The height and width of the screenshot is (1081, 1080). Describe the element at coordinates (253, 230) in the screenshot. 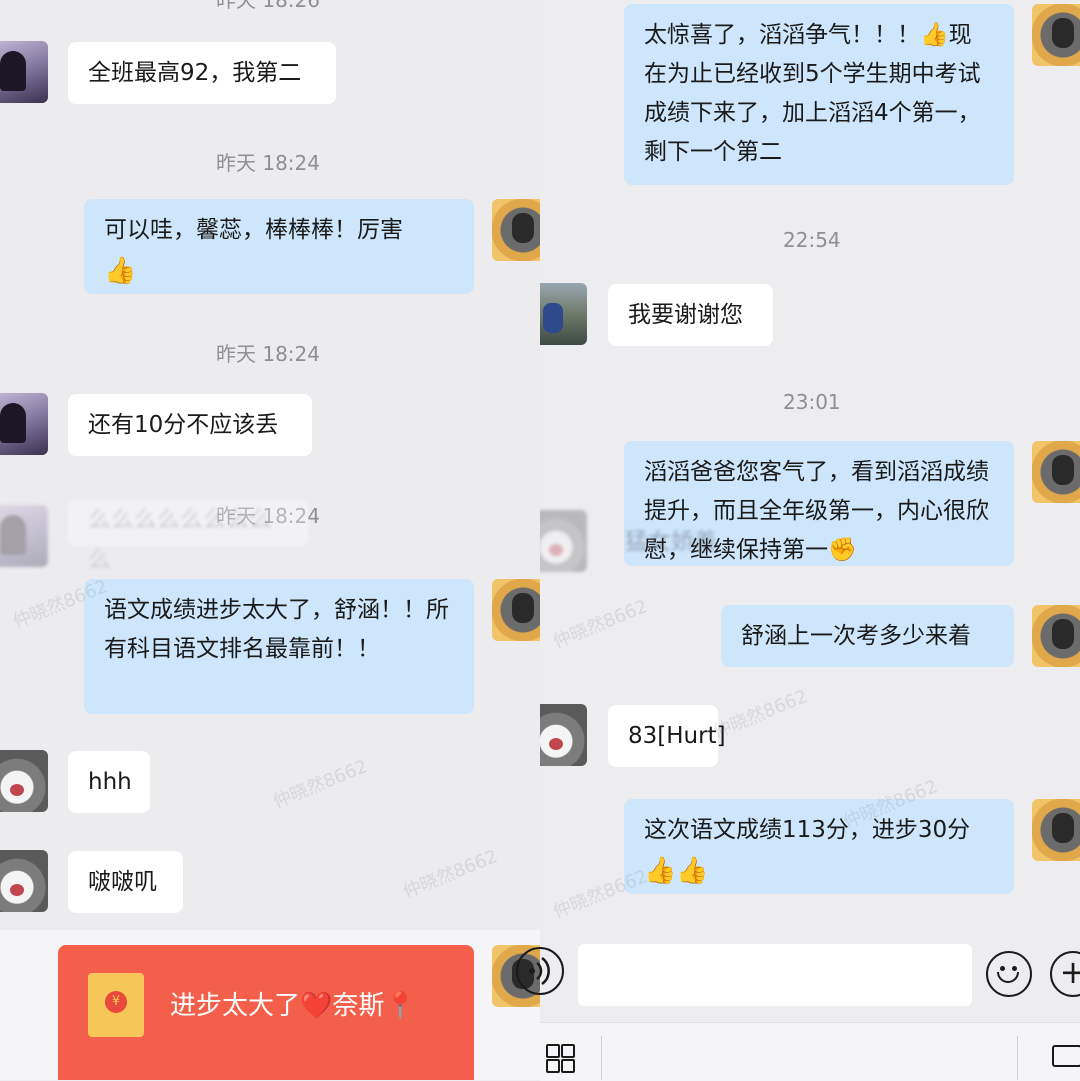

I see `message-text: 可以哇，馨蕊，棒棒棒！厉害` at that location.